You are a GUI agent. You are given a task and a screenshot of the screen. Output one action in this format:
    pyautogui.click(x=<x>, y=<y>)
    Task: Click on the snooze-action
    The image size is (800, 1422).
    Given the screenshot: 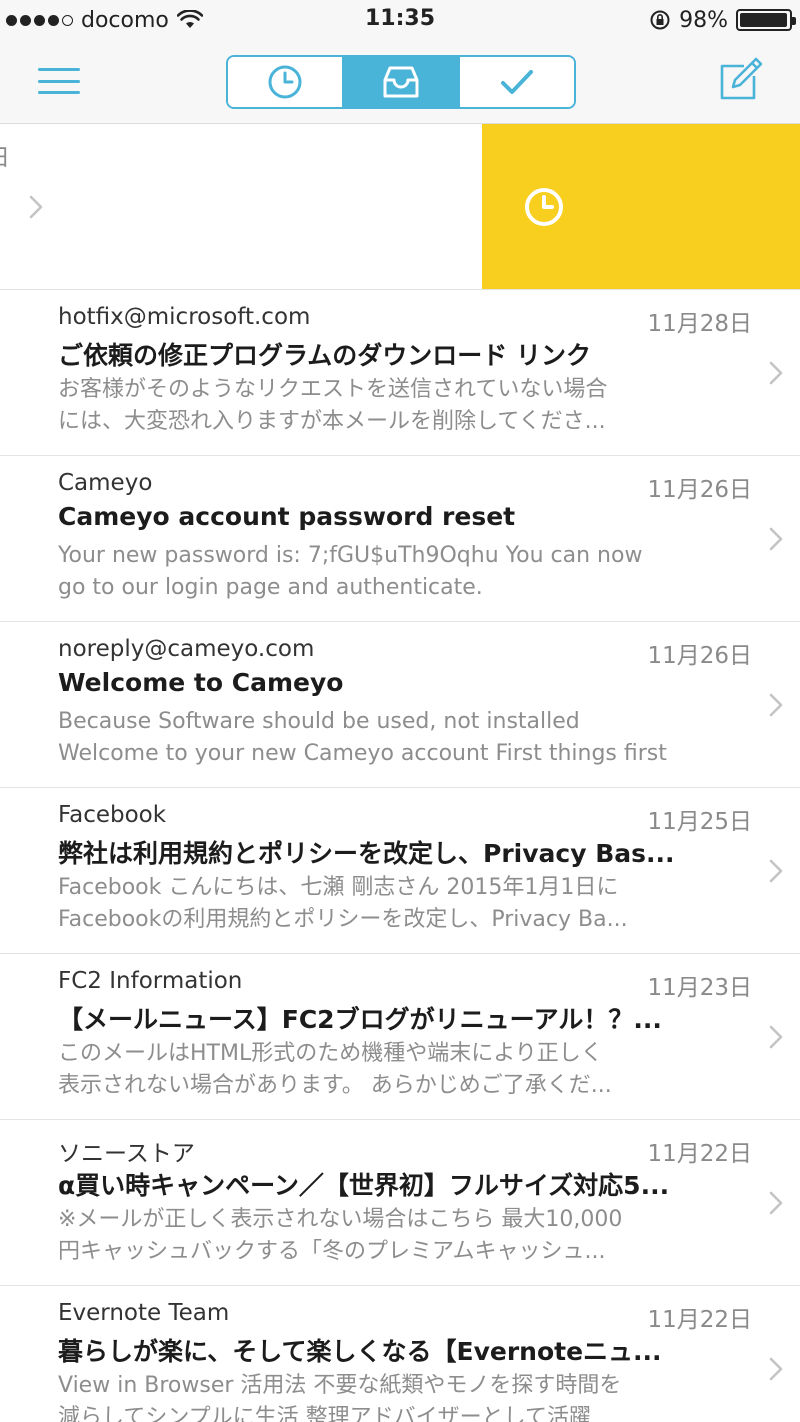 What is the action you would take?
    pyautogui.click(x=641, y=206)
    